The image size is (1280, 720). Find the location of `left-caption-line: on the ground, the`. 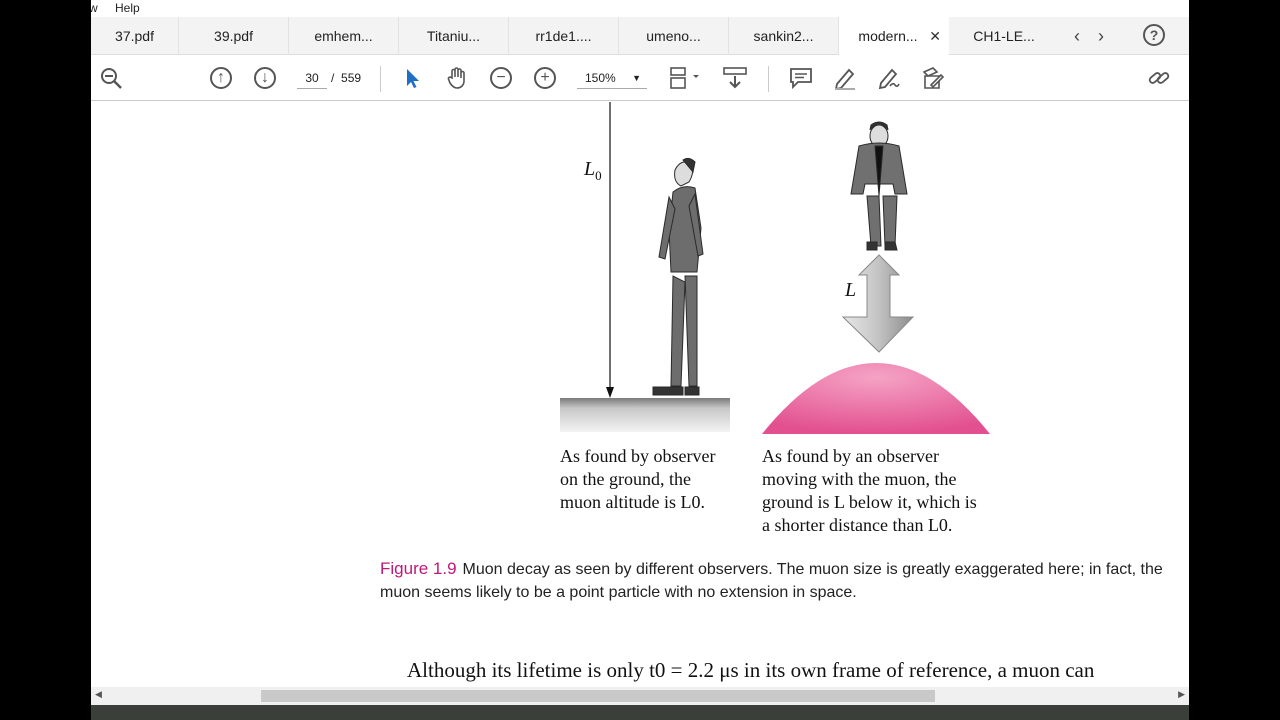

left-caption-line: on the ground, the is located at coordinates (625, 479).